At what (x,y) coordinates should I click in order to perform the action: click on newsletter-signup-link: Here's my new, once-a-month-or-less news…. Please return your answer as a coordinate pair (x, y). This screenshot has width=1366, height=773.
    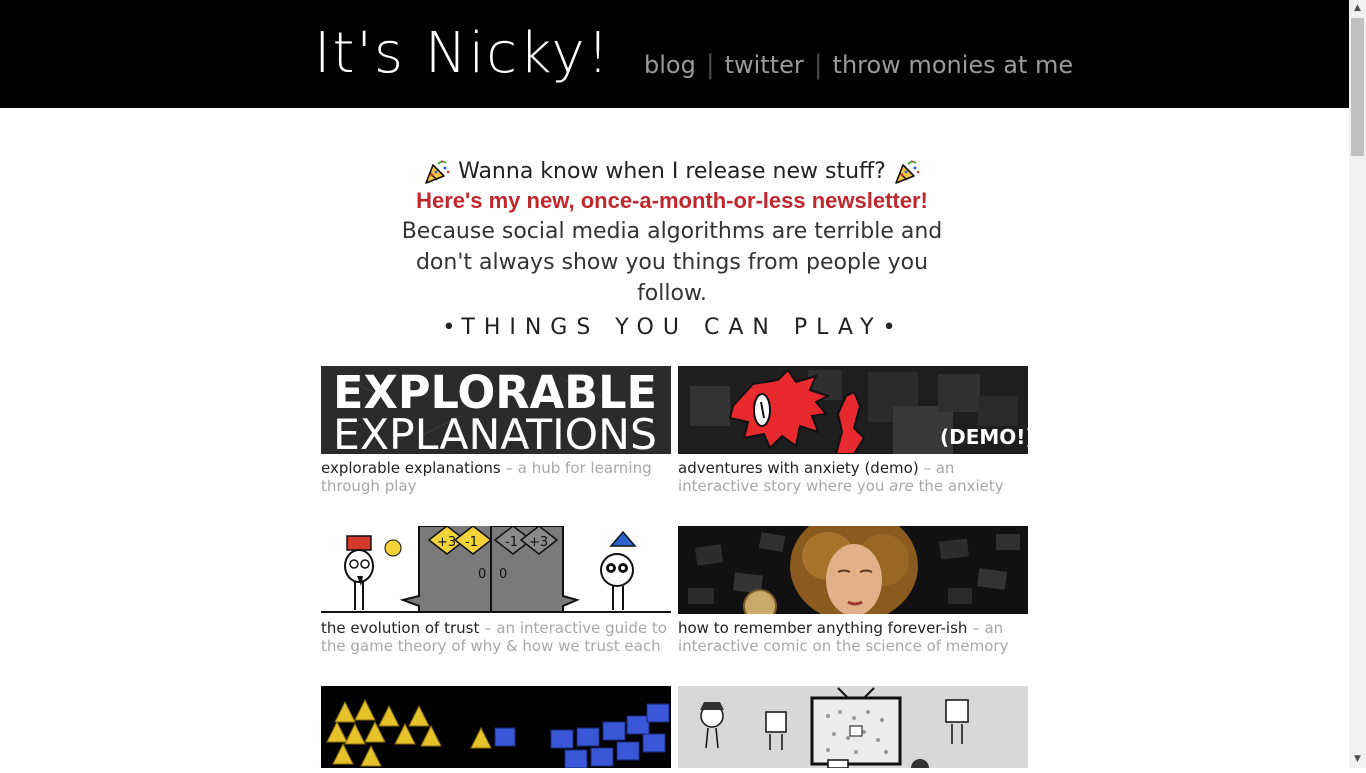
    Looking at the image, I should click on (672, 201).